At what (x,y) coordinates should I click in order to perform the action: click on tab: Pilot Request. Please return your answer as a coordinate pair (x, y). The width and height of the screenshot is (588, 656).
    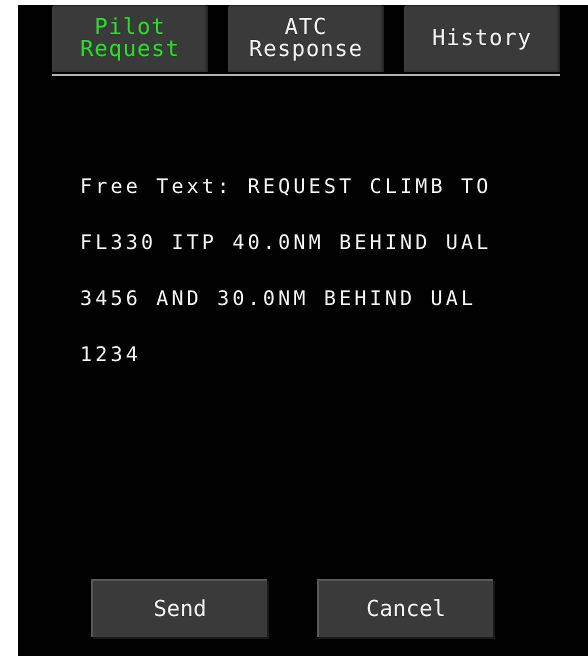
    Looking at the image, I should click on (130, 38).